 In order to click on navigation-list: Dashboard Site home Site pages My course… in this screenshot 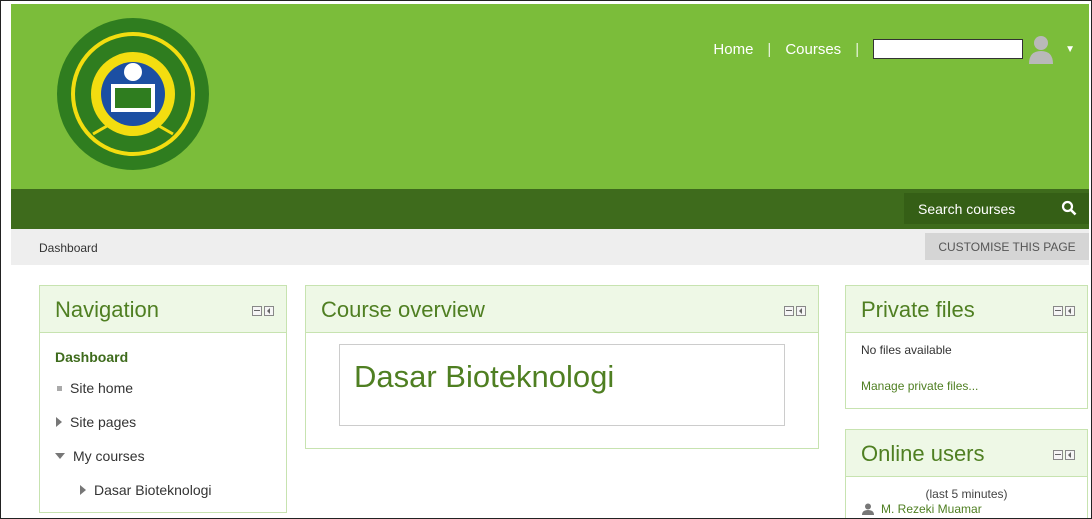, I will do `click(163, 425)`.